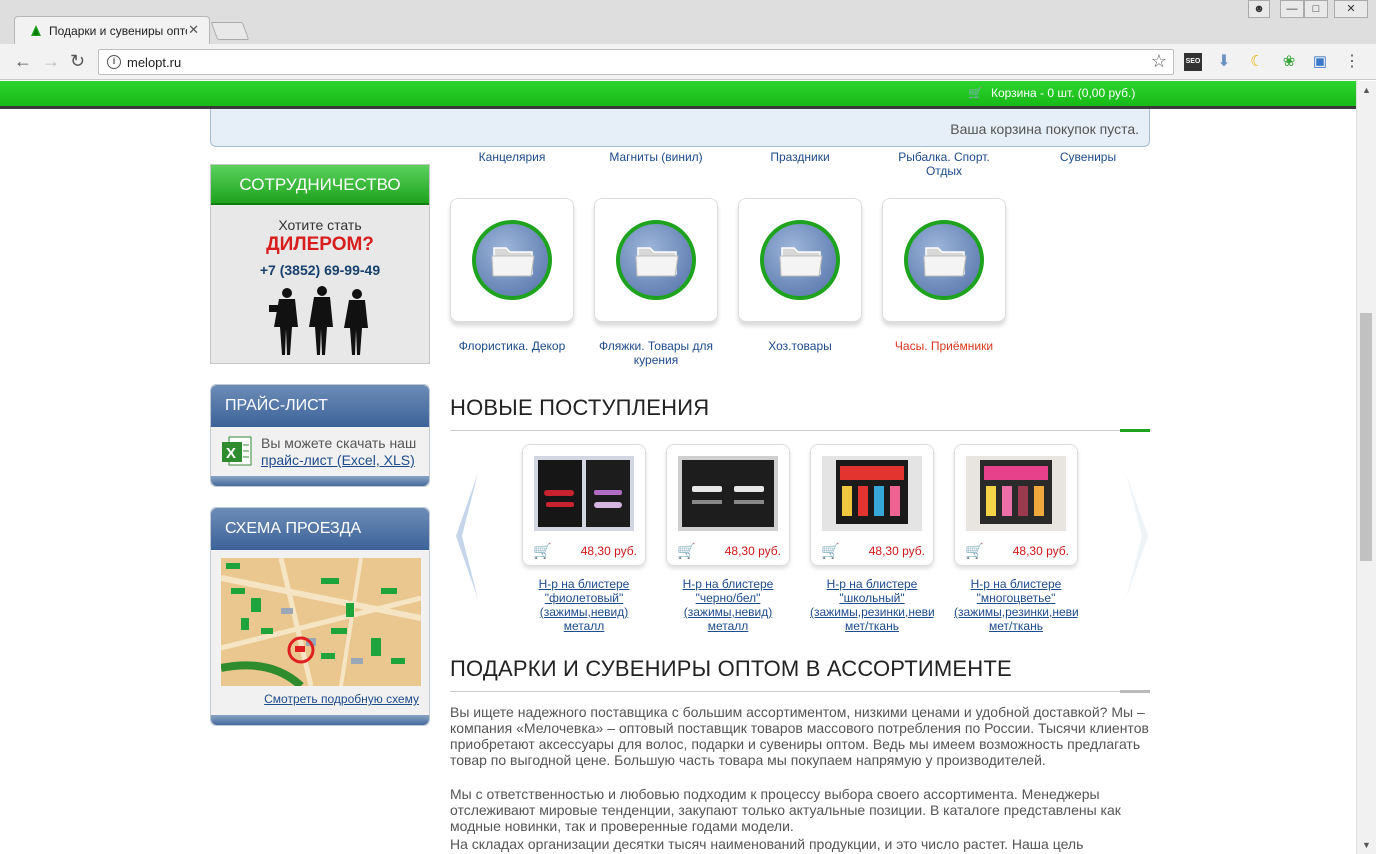 This screenshot has height=854, width=1376. Describe the element at coordinates (320, 185) in the screenshot. I see `cooperation-title: СОТРУДНИЧЕСТВО` at that location.